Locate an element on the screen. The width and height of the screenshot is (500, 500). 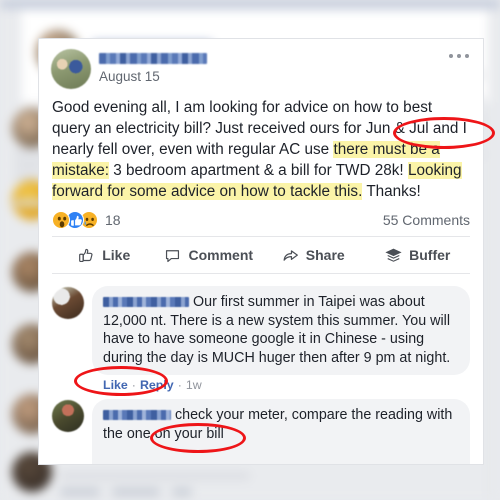
facebook-top-bar is located at coordinates (250, 4).